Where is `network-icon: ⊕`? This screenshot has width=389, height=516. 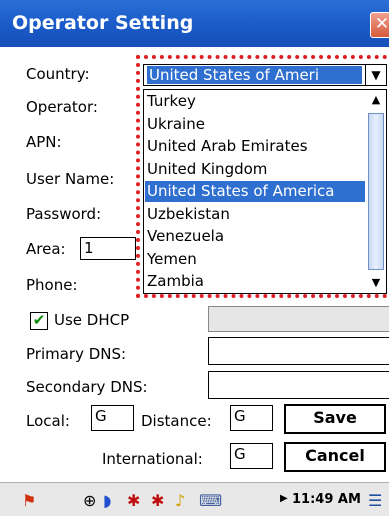 network-icon: ⊕ is located at coordinates (89, 500).